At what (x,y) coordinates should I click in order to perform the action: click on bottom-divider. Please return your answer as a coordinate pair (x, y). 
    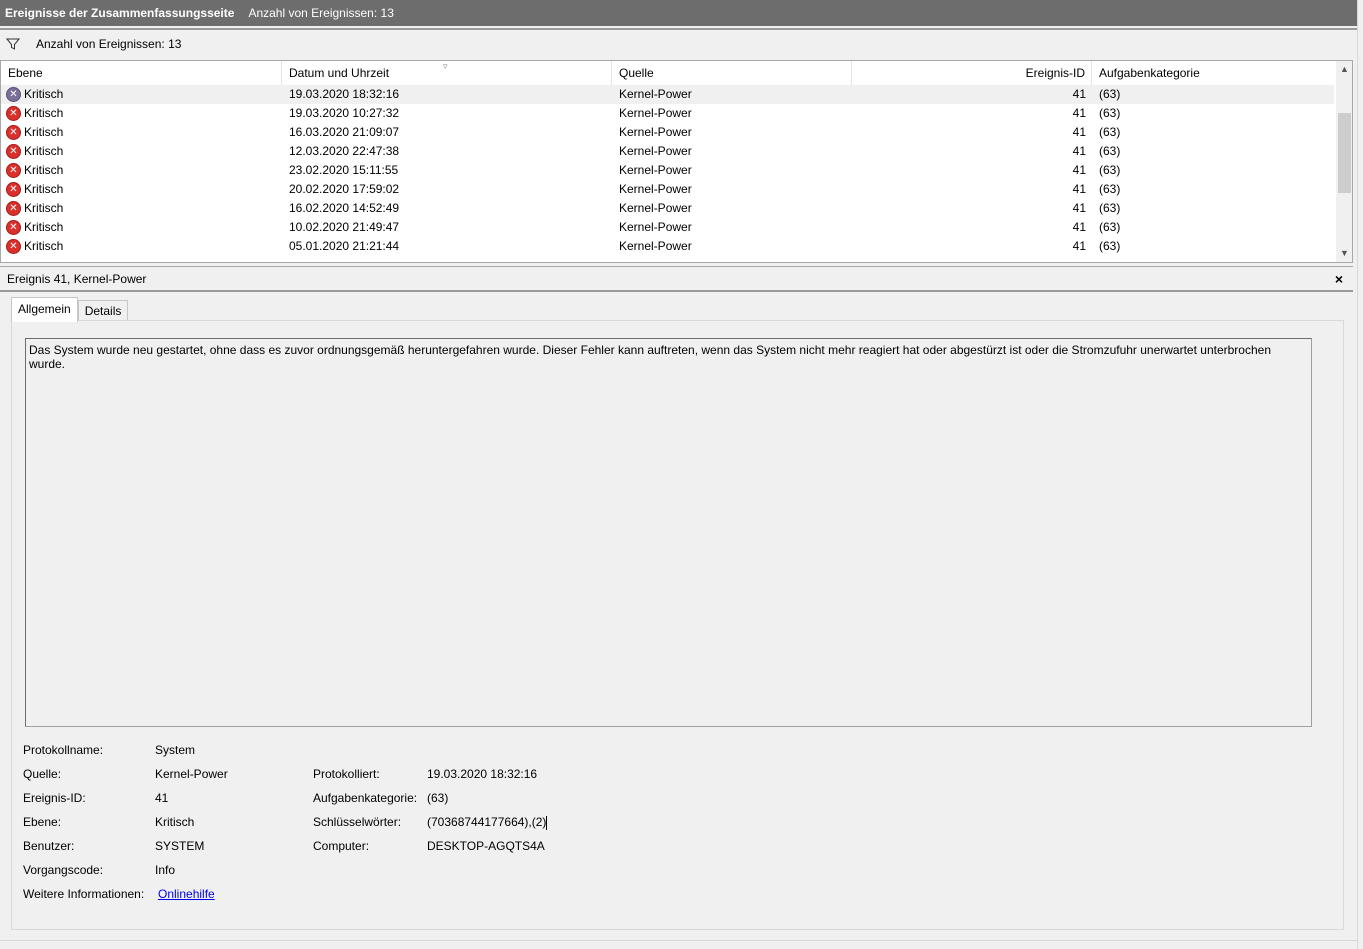
    Looking at the image, I should click on (678, 940).